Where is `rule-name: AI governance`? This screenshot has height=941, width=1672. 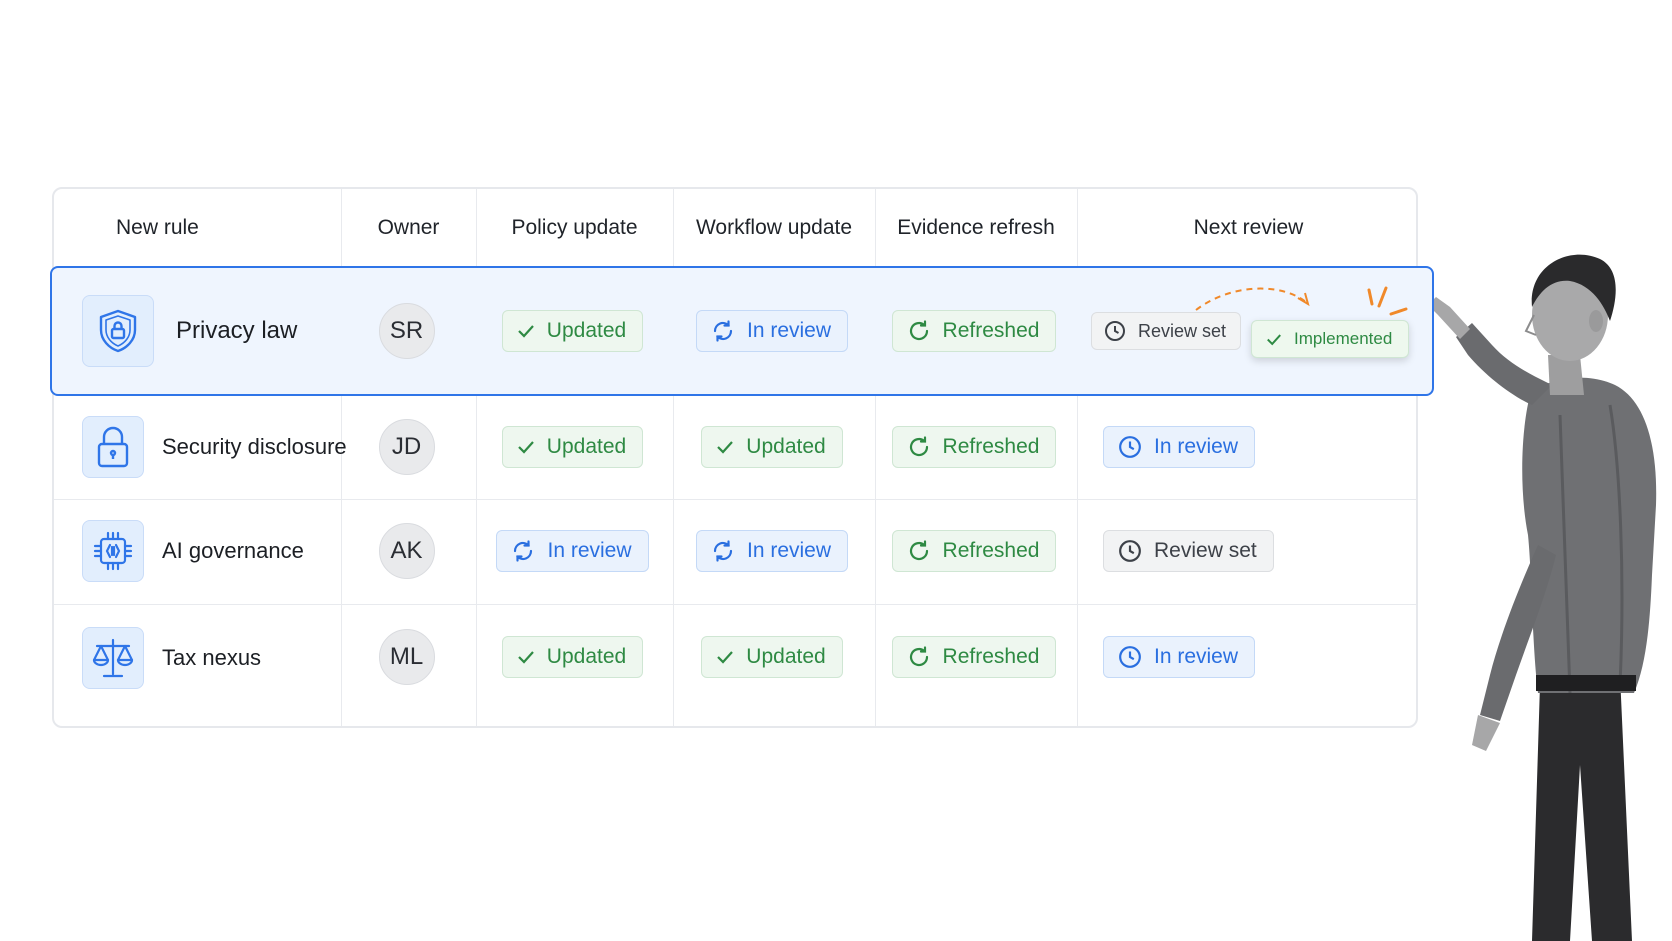
rule-name: AI governance is located at coordinates (233, 550).